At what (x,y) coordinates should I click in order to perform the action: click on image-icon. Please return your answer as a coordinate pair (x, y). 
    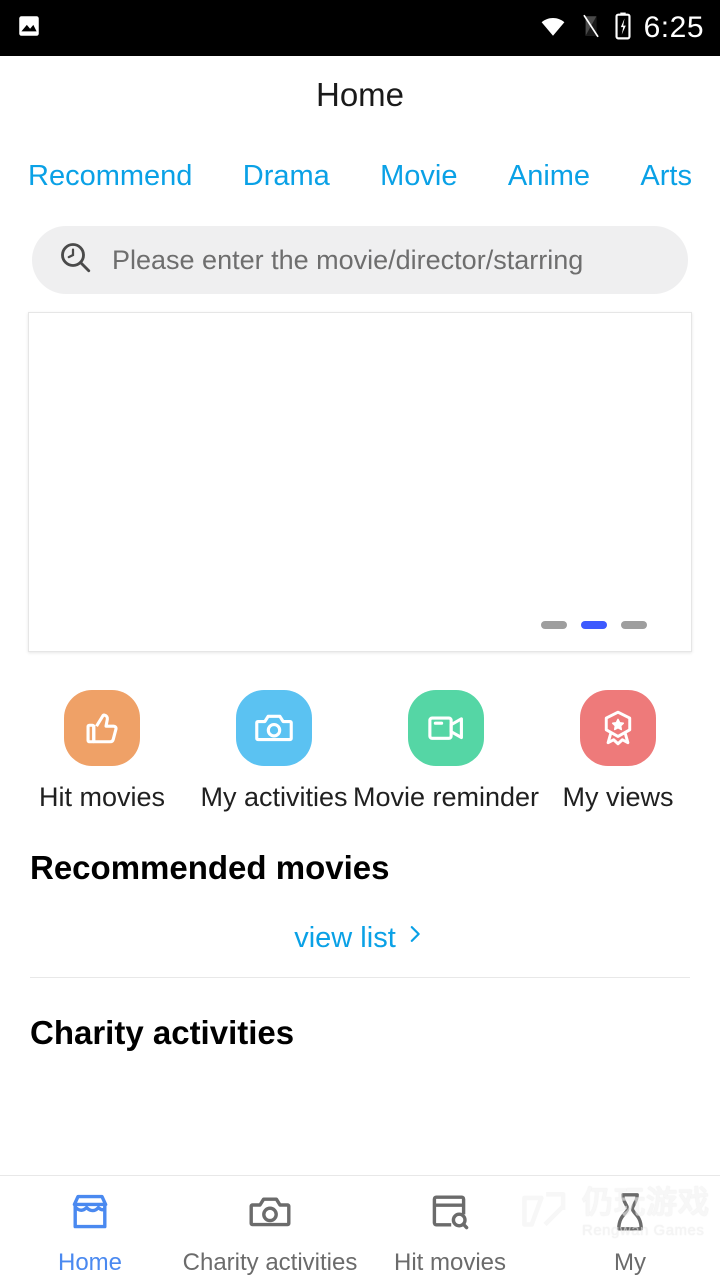
    Looking at the image, I should click on (29, 28).